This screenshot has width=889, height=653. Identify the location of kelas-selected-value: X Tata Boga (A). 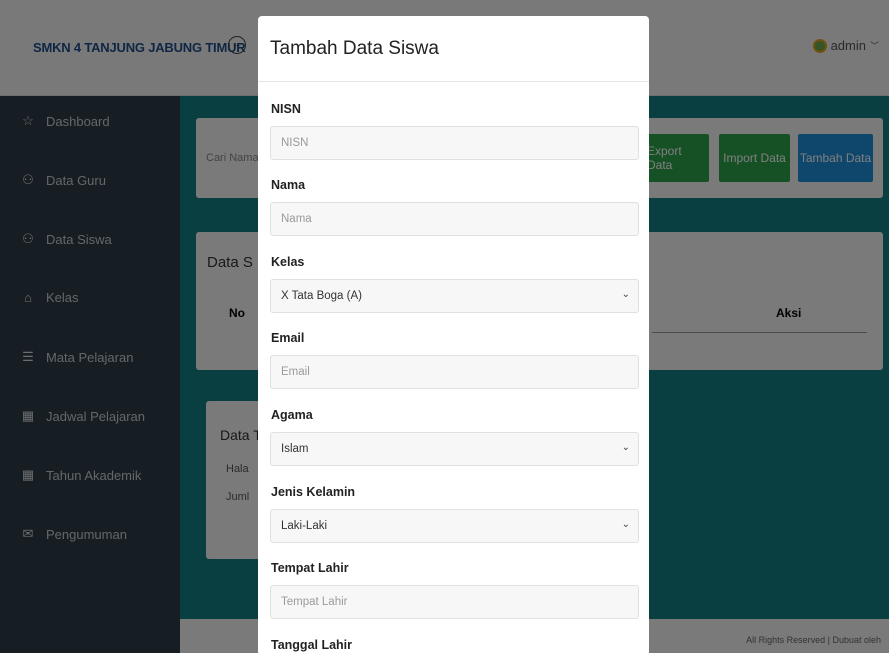
(321, 296).